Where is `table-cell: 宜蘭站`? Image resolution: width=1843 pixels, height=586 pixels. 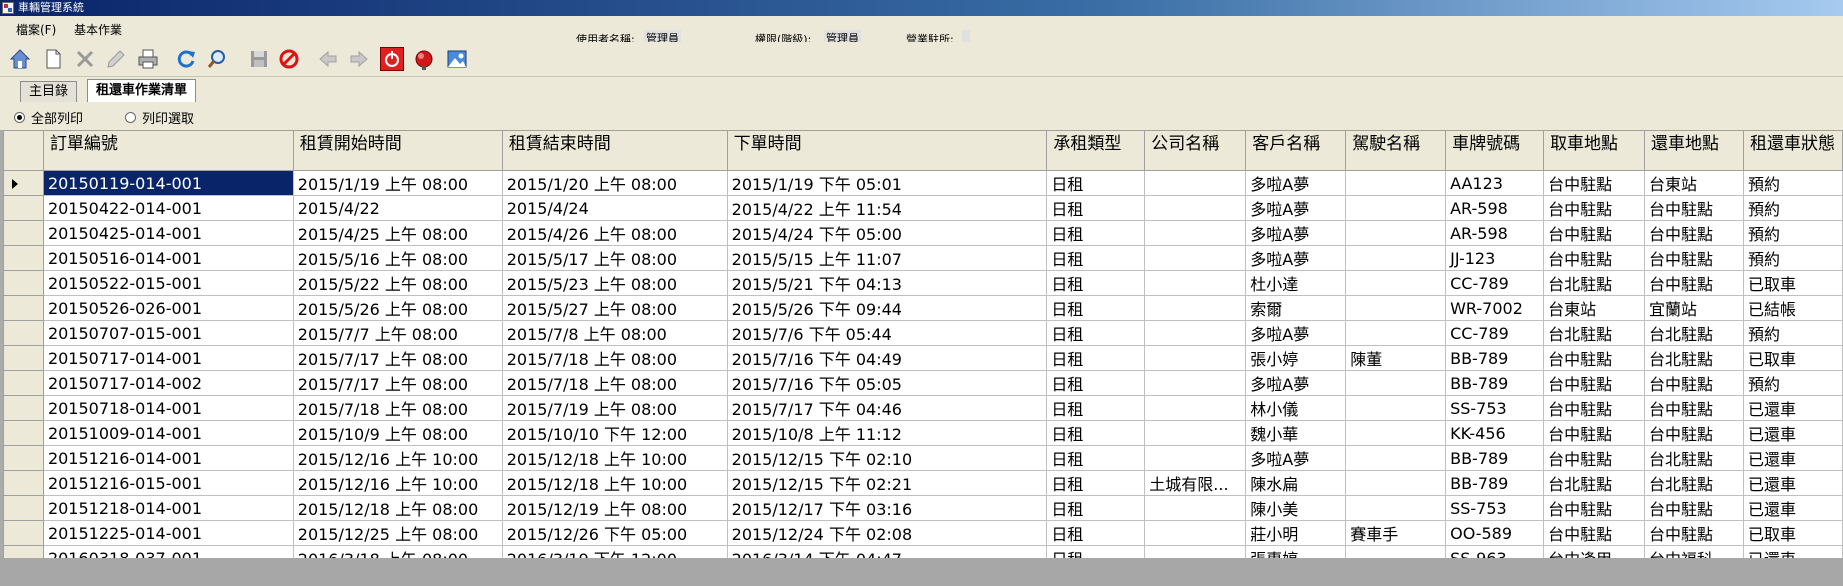
table-cell: 宜蘭站 is located at coordinates (1694, 308).